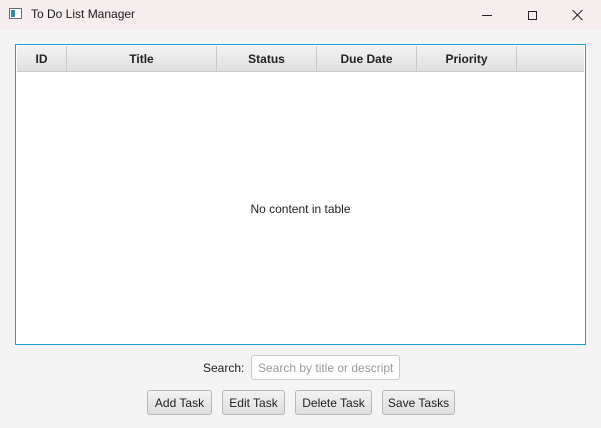 This screenshot has width=601, height=428. I want to click on table-header: ID Title Status Due Date Priority, so click(300, 59).